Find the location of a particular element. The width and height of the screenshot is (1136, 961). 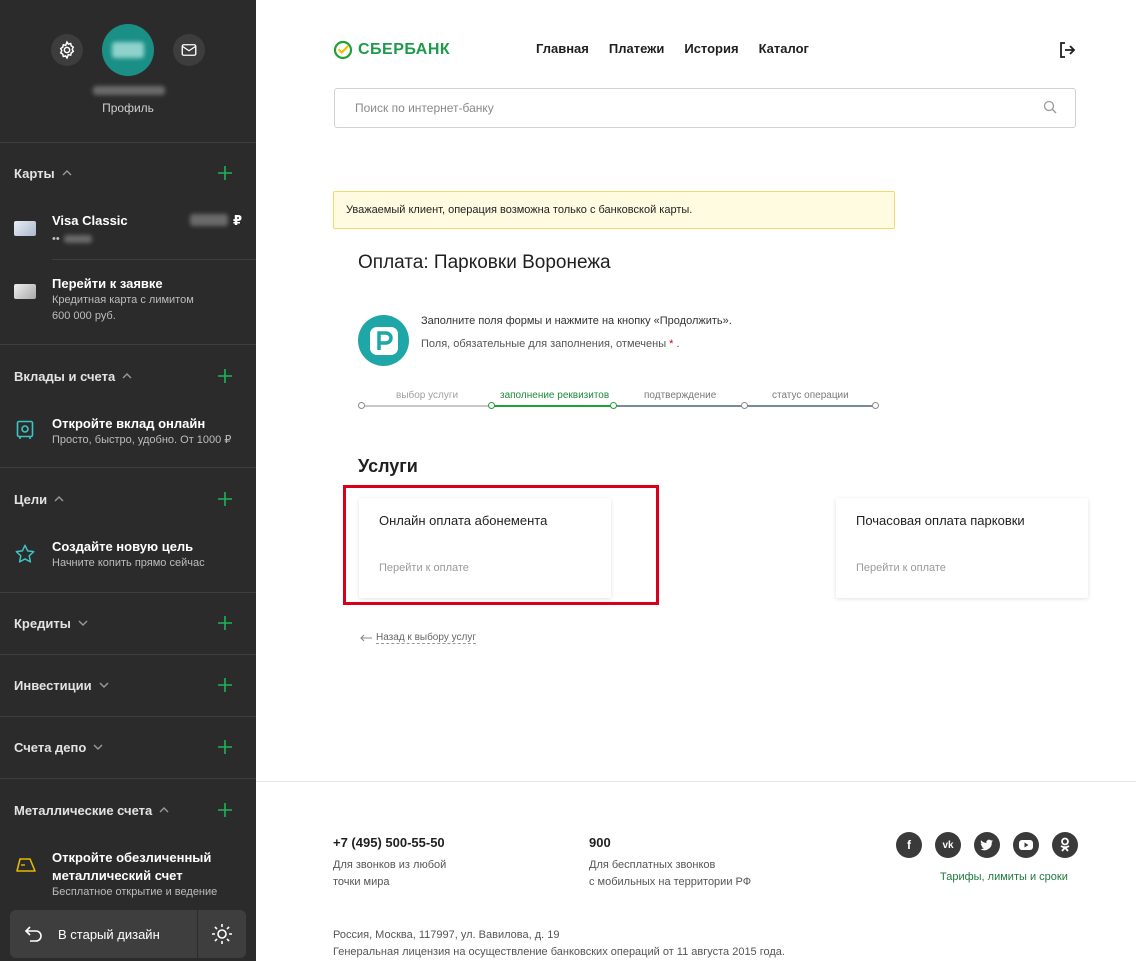

parking-provider-logo is located at coordinates (383, 340).